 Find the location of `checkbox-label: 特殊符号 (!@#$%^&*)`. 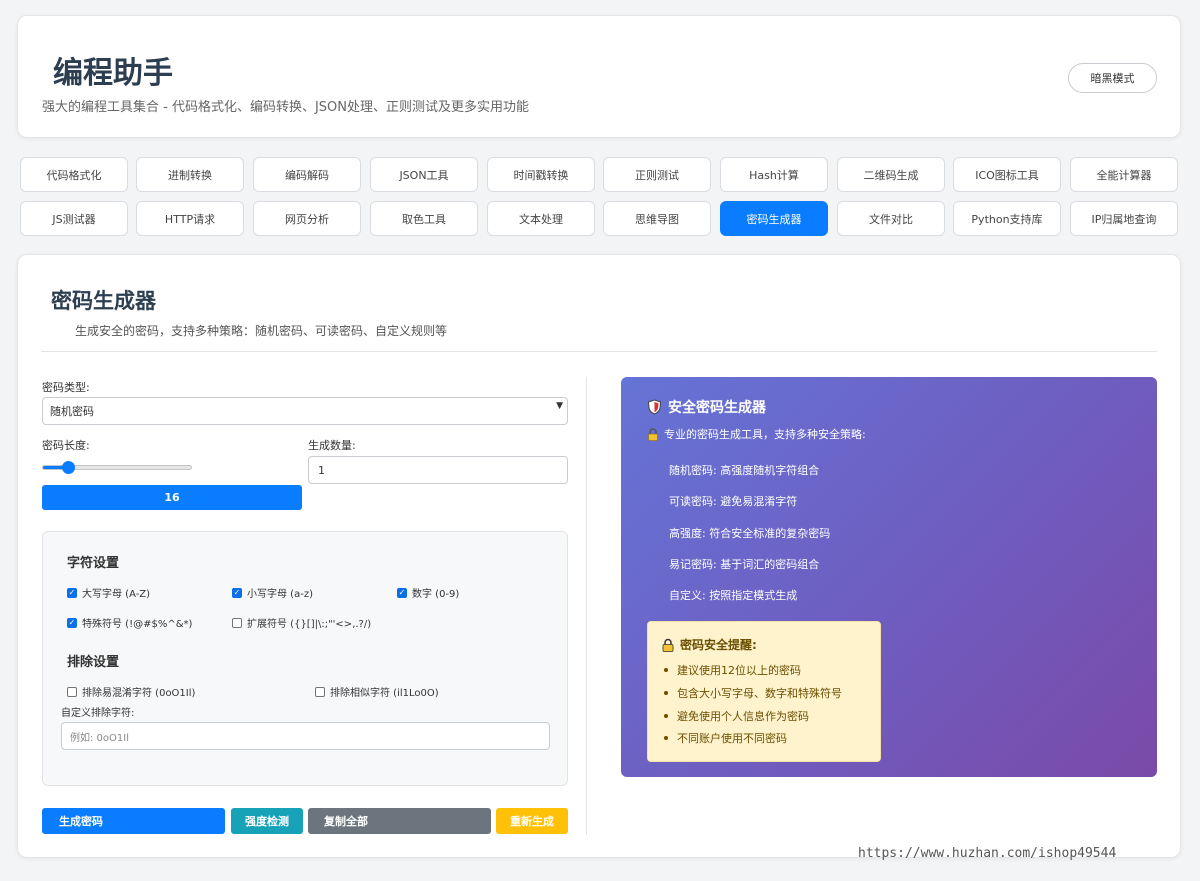

checkbox-label: 特殊符号 (!@#$%^&*) is located at coordinates (137, 624).